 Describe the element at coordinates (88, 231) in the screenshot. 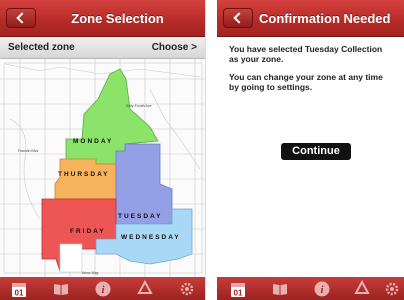

I see `friday-label: FRIDAY` at that location.